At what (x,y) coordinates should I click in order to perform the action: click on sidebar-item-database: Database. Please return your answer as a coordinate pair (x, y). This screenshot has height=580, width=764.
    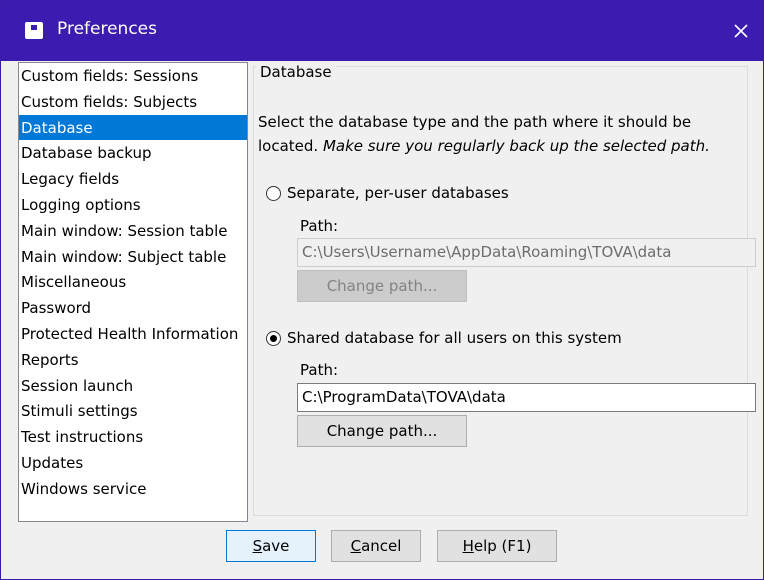
    Looking at the image, I should click on (133, 127).